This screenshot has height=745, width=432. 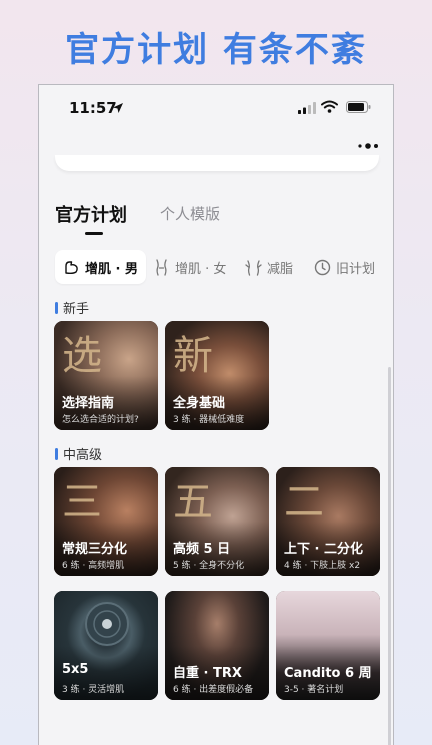 I want to click on battery-icon, so click(x=358, y=107).